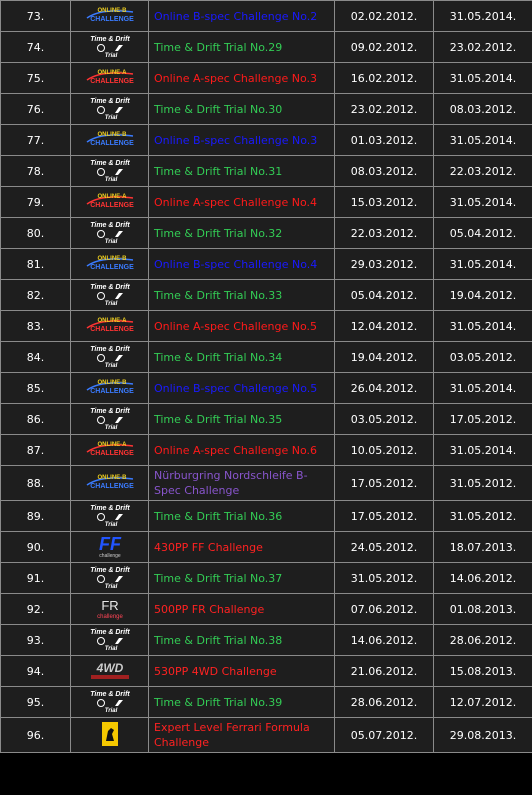 This screenshot has height=795, width=532. What do you see at coordinates (241, 609) in the screenshot?
I see `event-title: 500PP FR Challenge` at bounding box center [241, 609].